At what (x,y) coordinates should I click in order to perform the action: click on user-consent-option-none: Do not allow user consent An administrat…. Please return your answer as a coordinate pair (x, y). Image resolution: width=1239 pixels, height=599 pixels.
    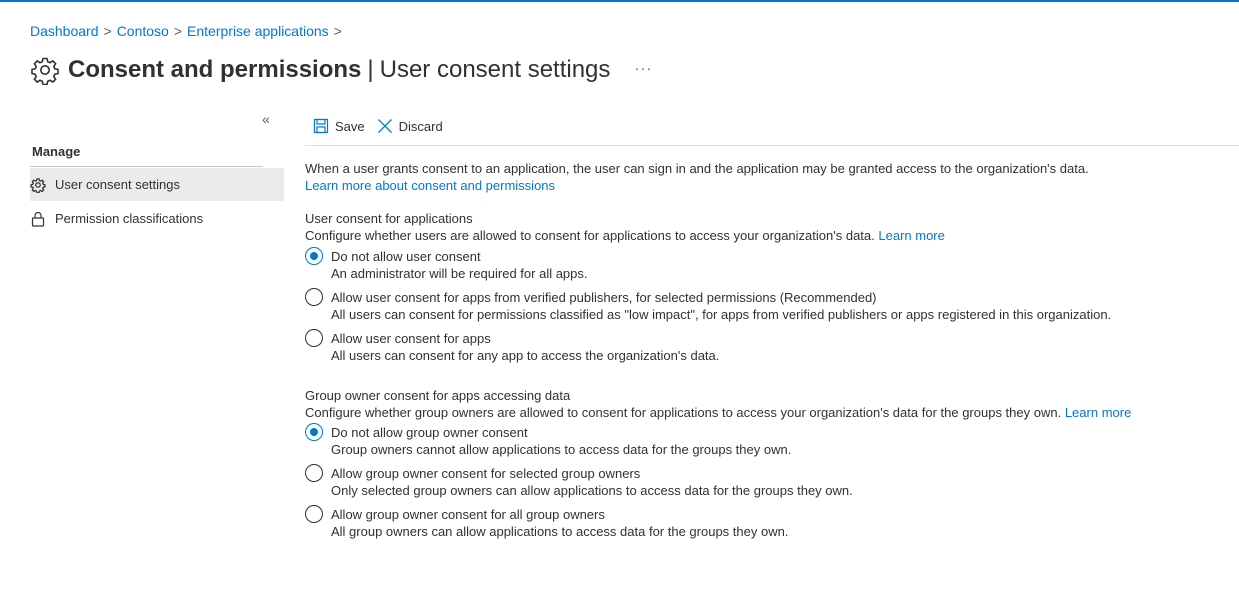
    Looking at the image, I should click on (770, 264).